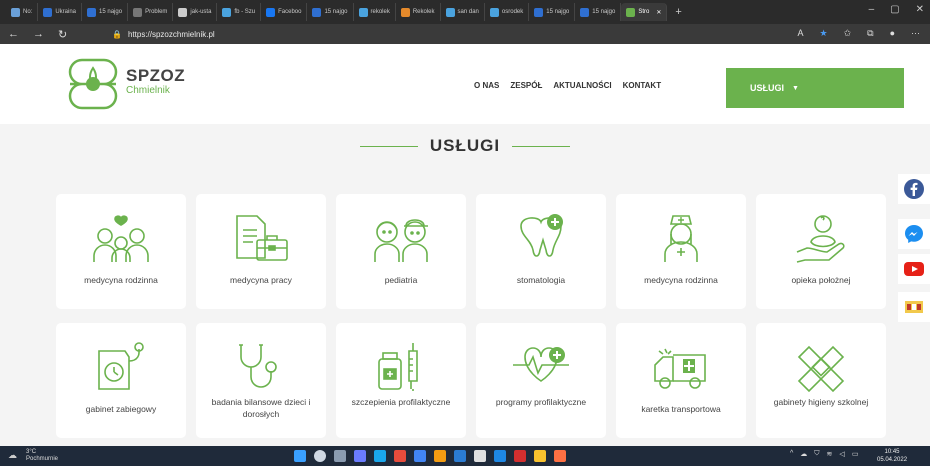 The height and width of the screenshot is (466, 930). Describe the element at coordinates (195, 12) in the screenshot. I see `browser-tab: jak-usta` at that location.